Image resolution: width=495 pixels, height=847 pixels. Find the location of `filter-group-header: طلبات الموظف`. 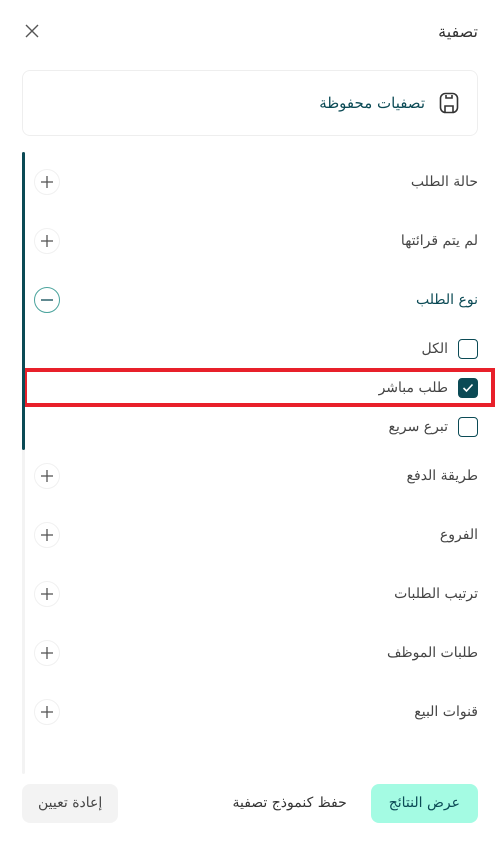

filter-group-header: طلبات الموظف is located at coordinates (251, 652).